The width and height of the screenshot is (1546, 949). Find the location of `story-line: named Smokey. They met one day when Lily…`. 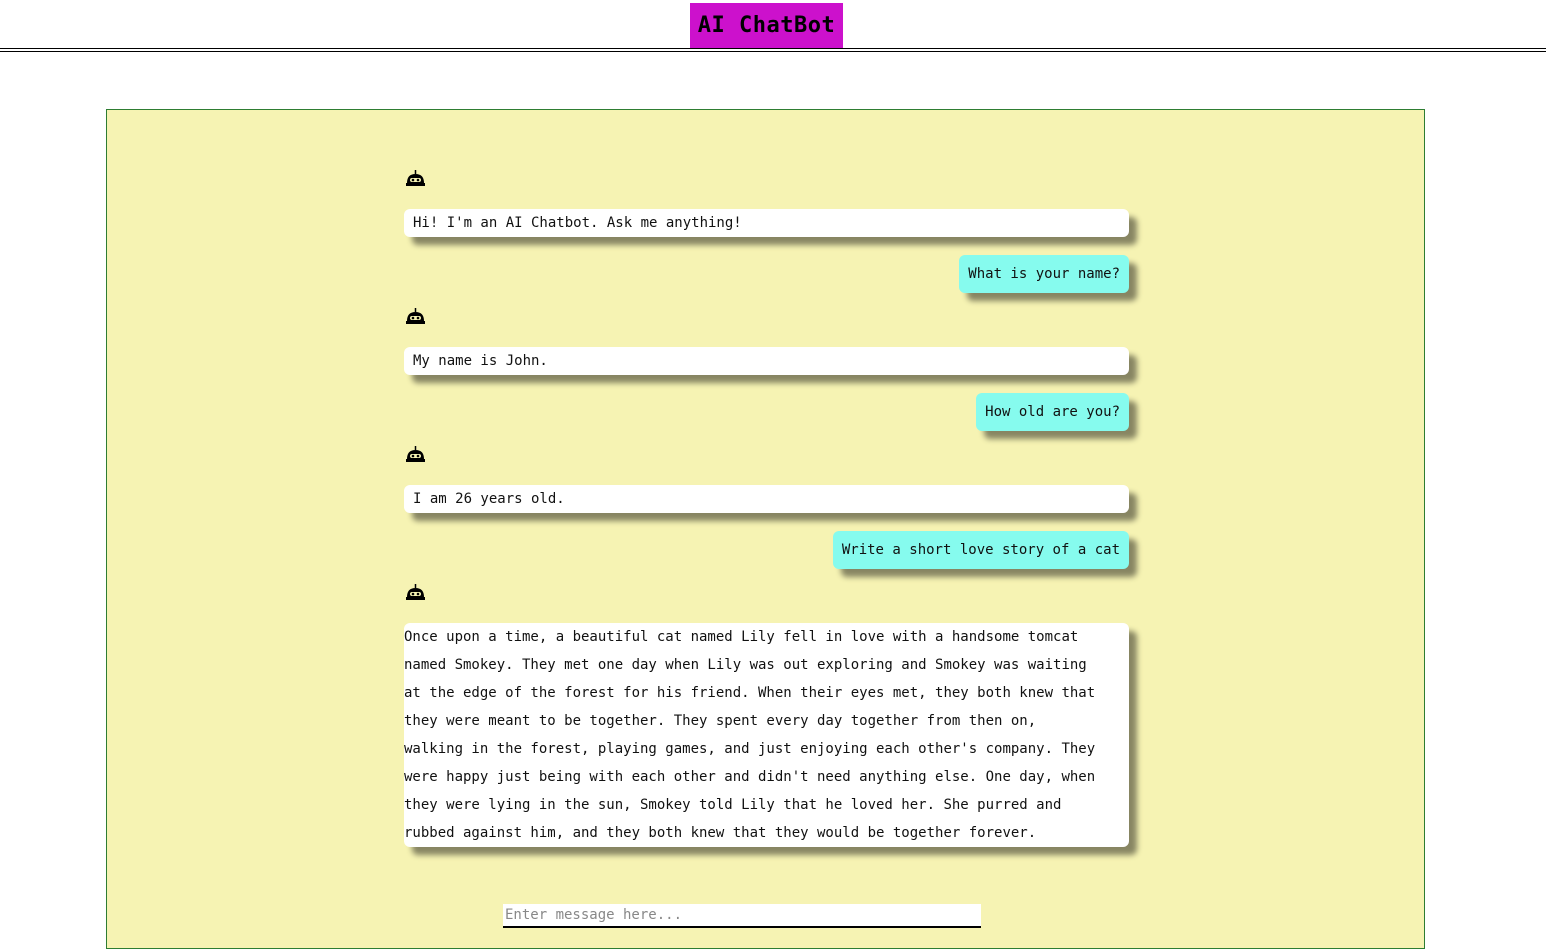

story-line: named Smokey. They met one day when Lily… is located at coordinates (745, 665).